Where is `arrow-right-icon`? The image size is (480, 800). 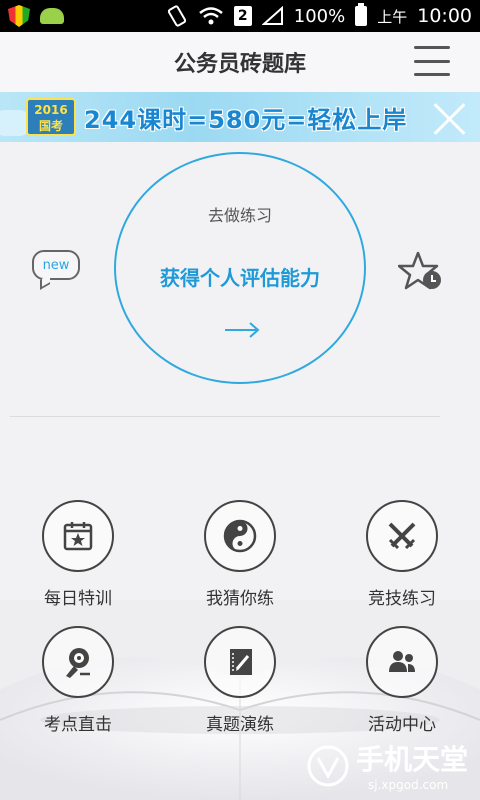
arrow-right-icon is located at coordinates (242, 330).